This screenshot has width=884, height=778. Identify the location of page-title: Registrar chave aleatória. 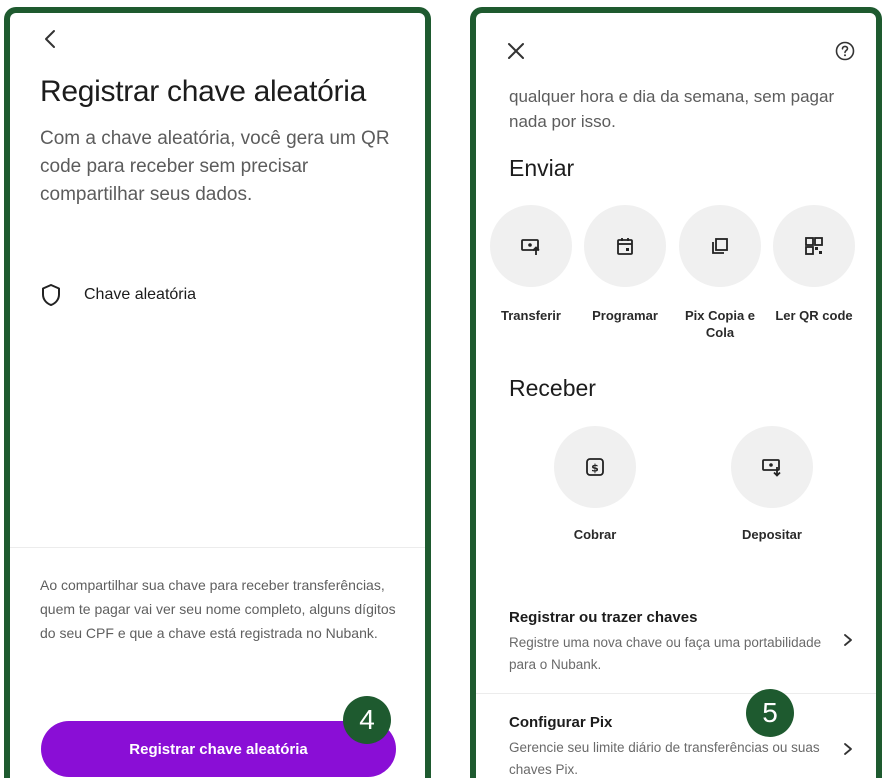
(203, 91).